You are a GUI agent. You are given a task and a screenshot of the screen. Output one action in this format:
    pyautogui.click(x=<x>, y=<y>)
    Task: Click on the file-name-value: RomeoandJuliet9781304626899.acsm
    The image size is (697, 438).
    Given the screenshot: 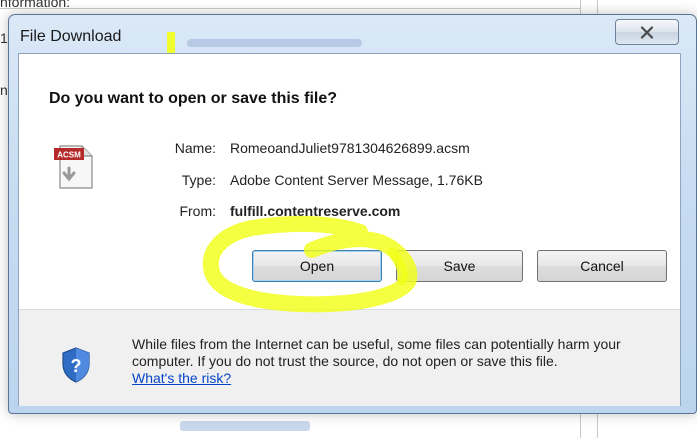 What is the action you would take?
    pyautogui.click(x=350, y=148)
    